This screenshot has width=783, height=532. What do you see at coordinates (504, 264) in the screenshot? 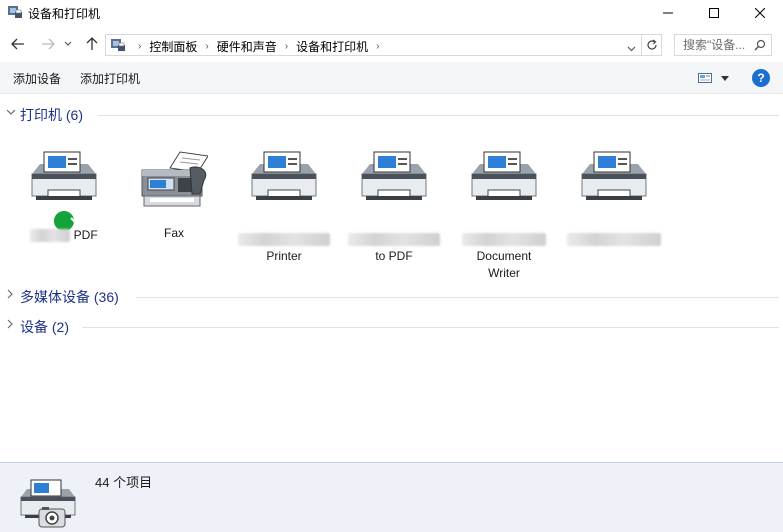
I see `printer-name: Document Writer` at bounding box center [504, 264].